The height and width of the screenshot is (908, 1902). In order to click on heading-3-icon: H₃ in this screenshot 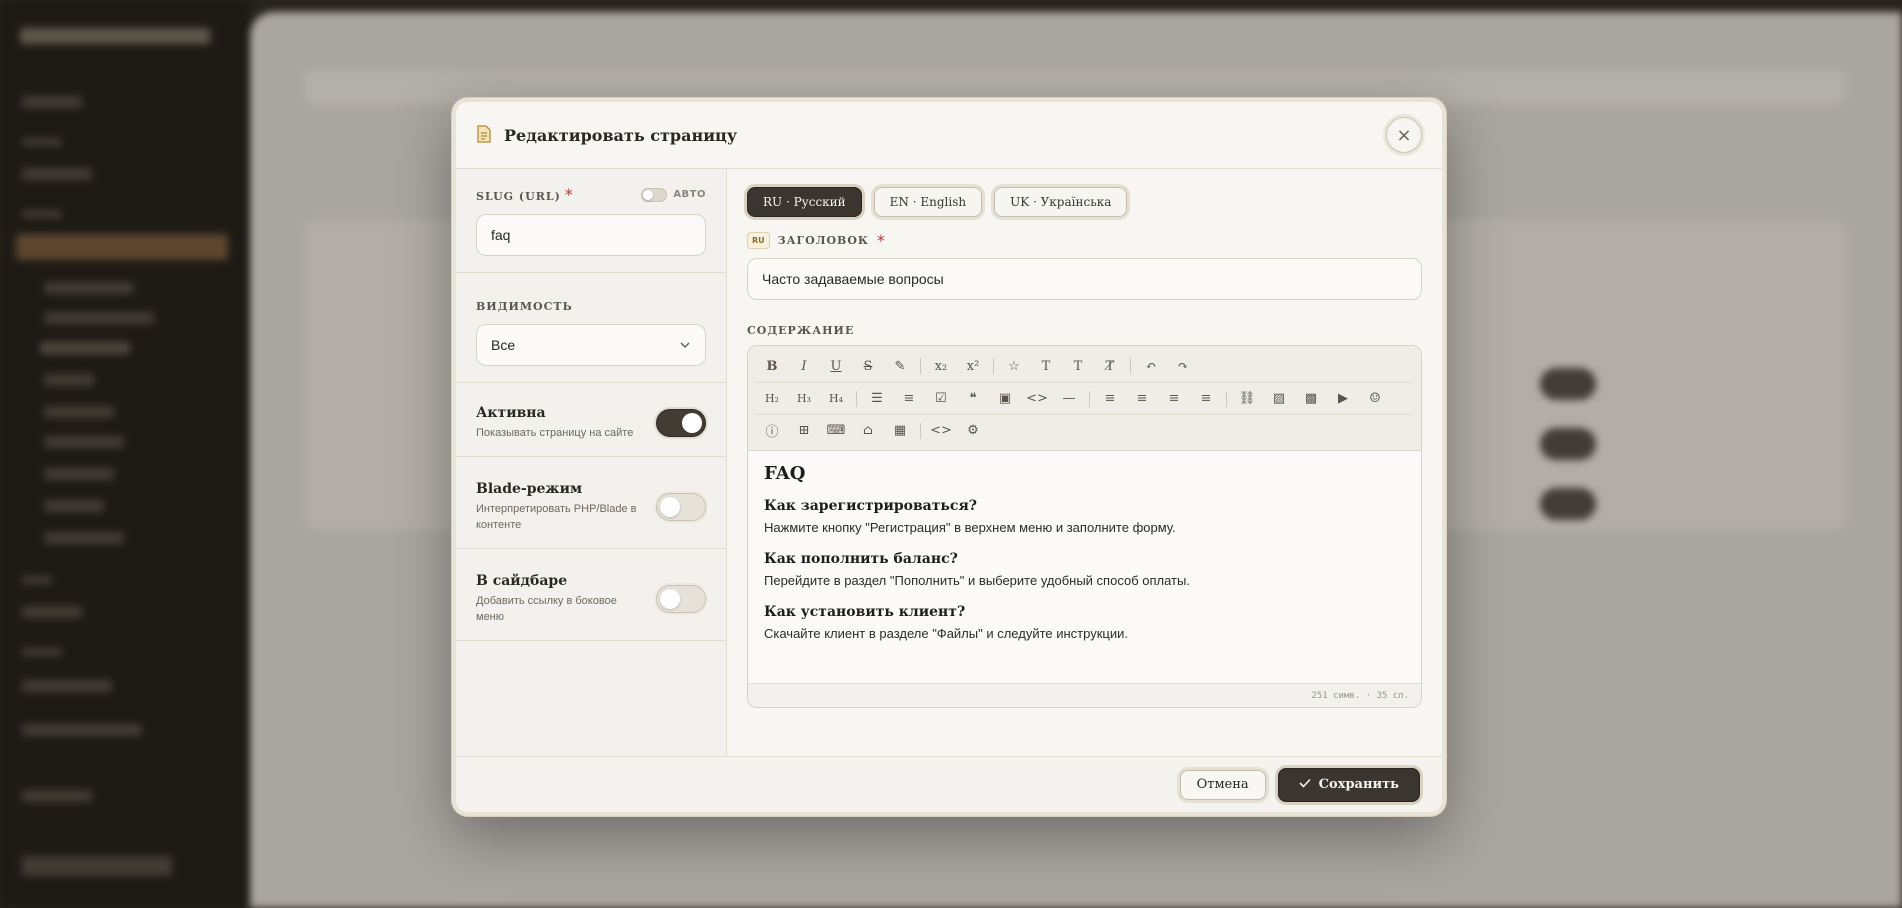, I will do `click(804, 399)`.